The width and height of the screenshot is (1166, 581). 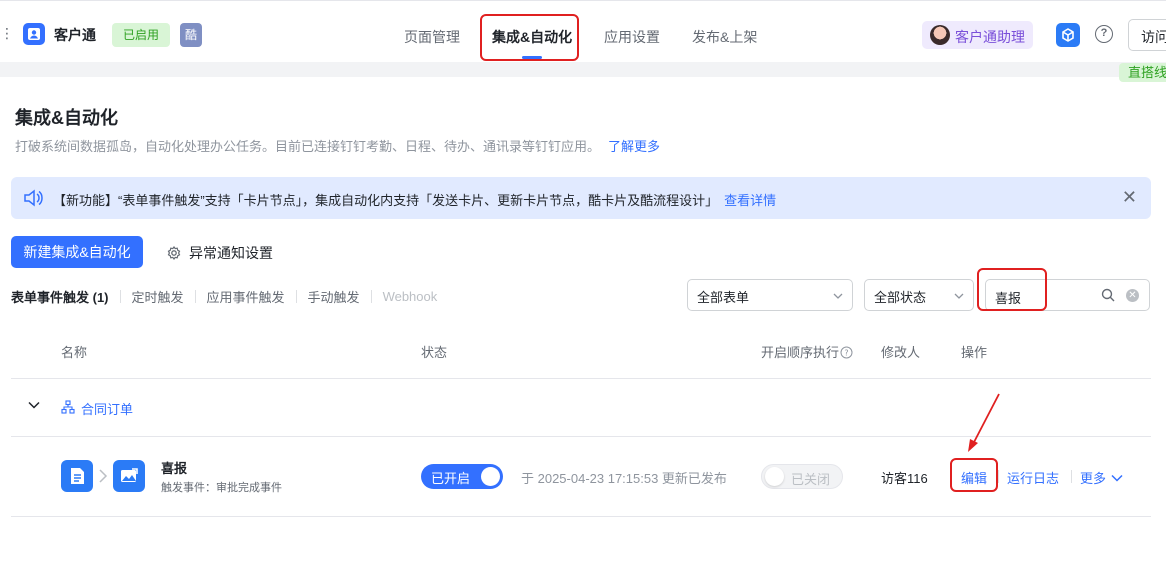 What do you see at coordinates (940, 35) in the screenshot?
I see `assistant-avatar` at bounding box center [940, 35].